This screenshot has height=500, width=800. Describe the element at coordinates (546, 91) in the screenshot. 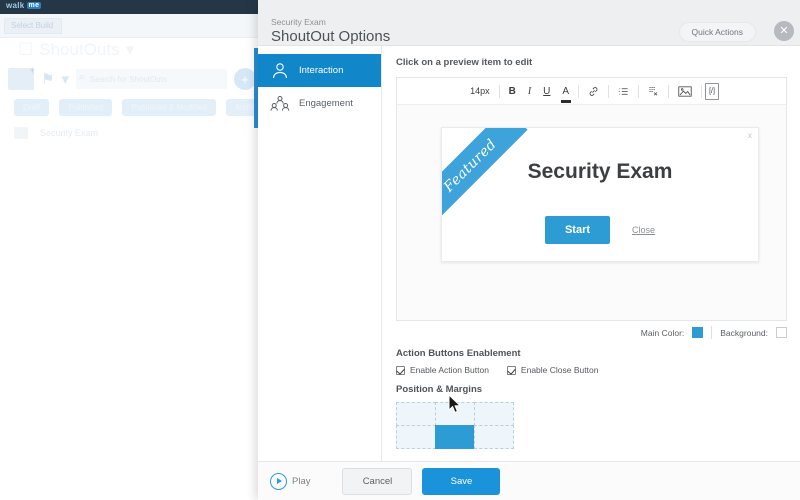

I see `underline-button: U` at that location.